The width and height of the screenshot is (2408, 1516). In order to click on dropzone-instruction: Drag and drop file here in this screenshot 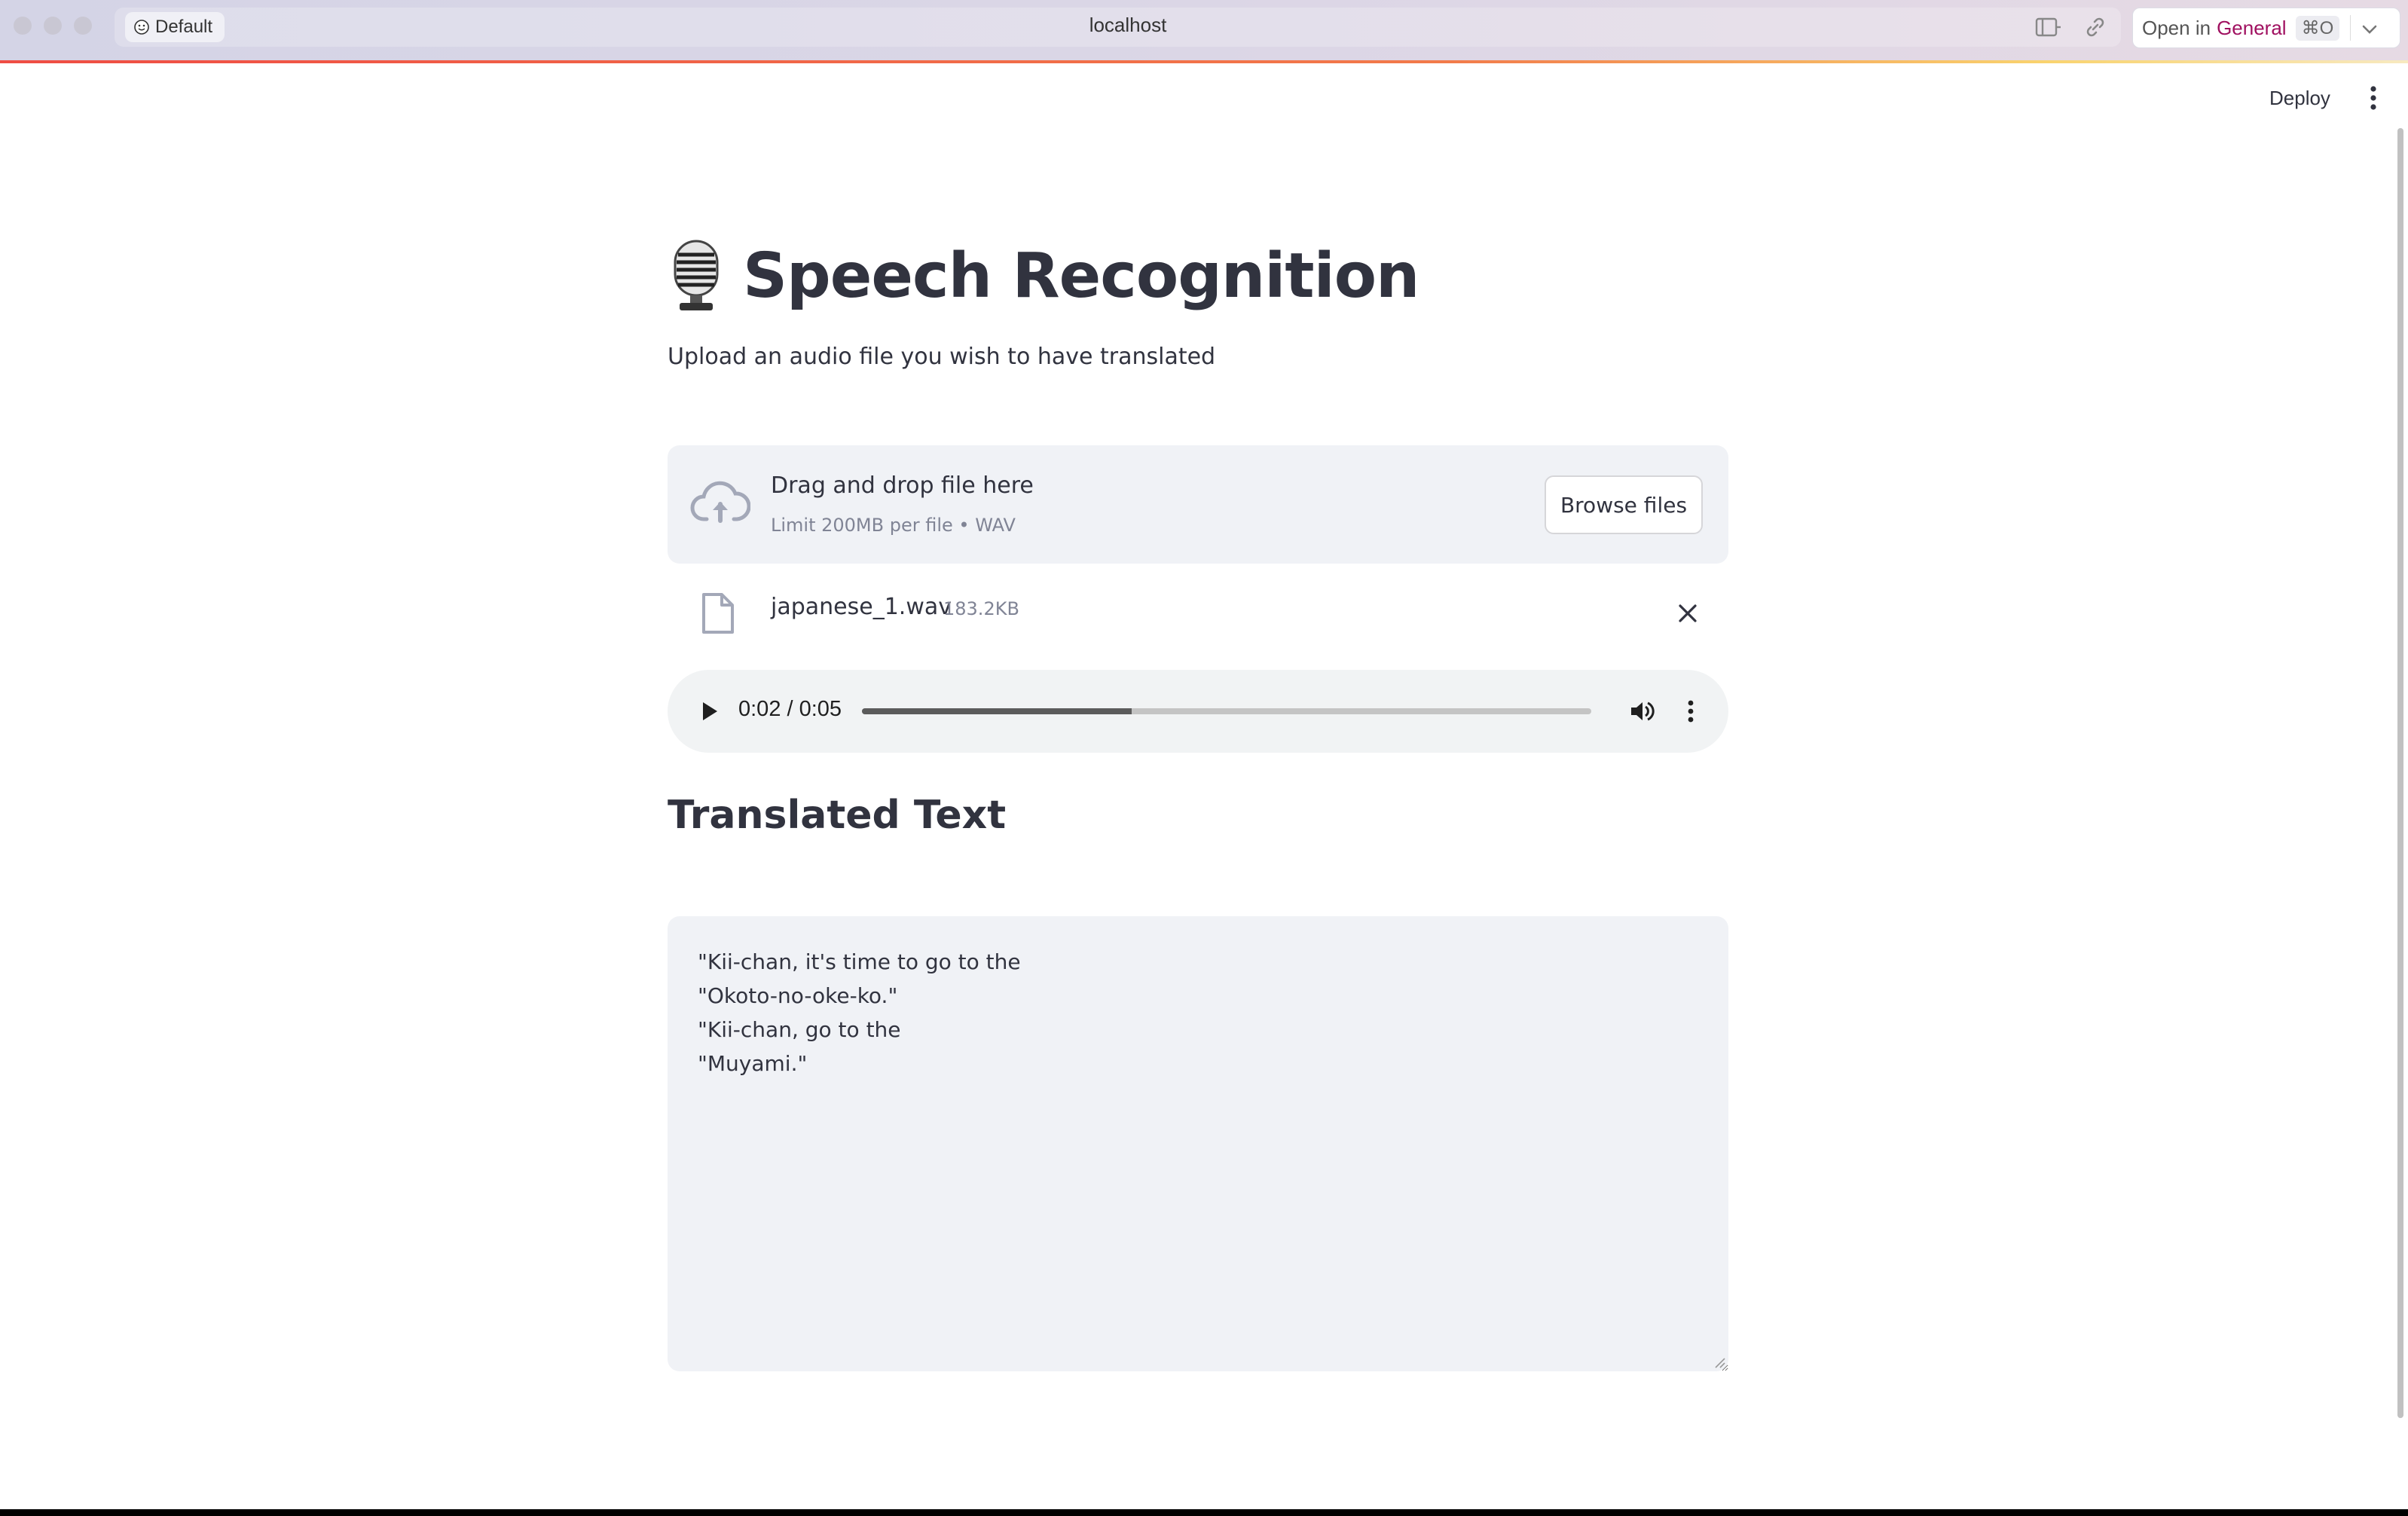, I will do `click(902, 485)`.